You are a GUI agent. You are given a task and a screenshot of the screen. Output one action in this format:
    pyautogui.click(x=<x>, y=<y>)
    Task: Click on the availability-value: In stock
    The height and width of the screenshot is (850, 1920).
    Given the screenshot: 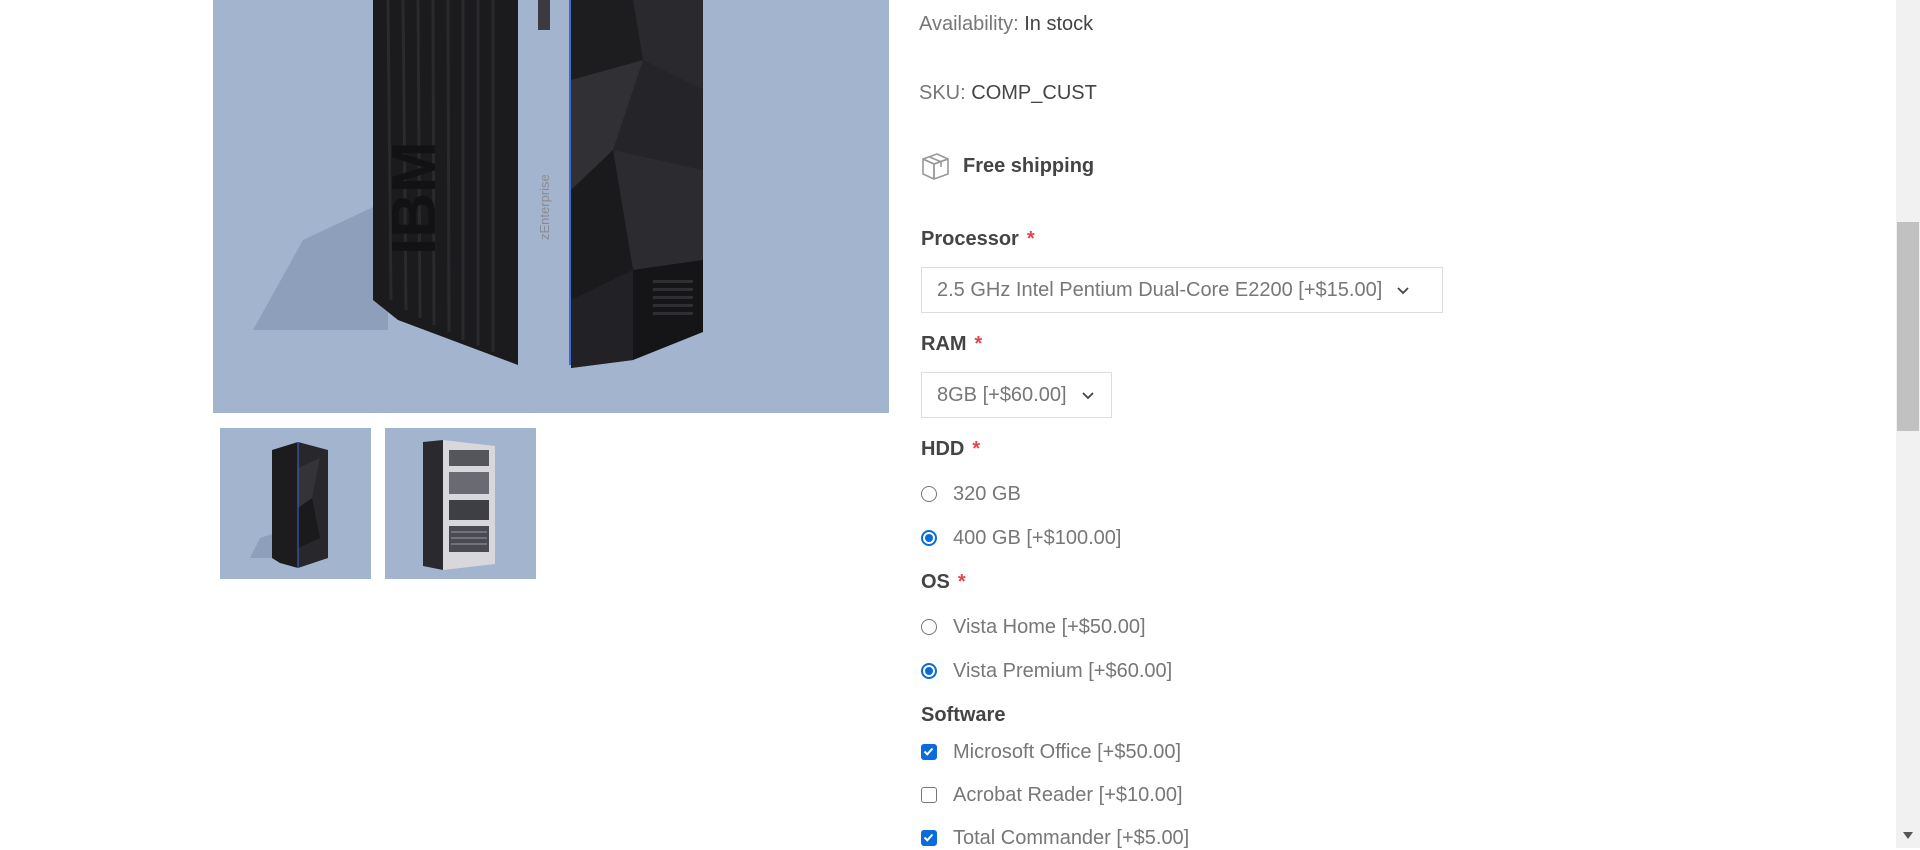 What is the action you would take?
    pyautogui.click(x=1059, y=24)
    